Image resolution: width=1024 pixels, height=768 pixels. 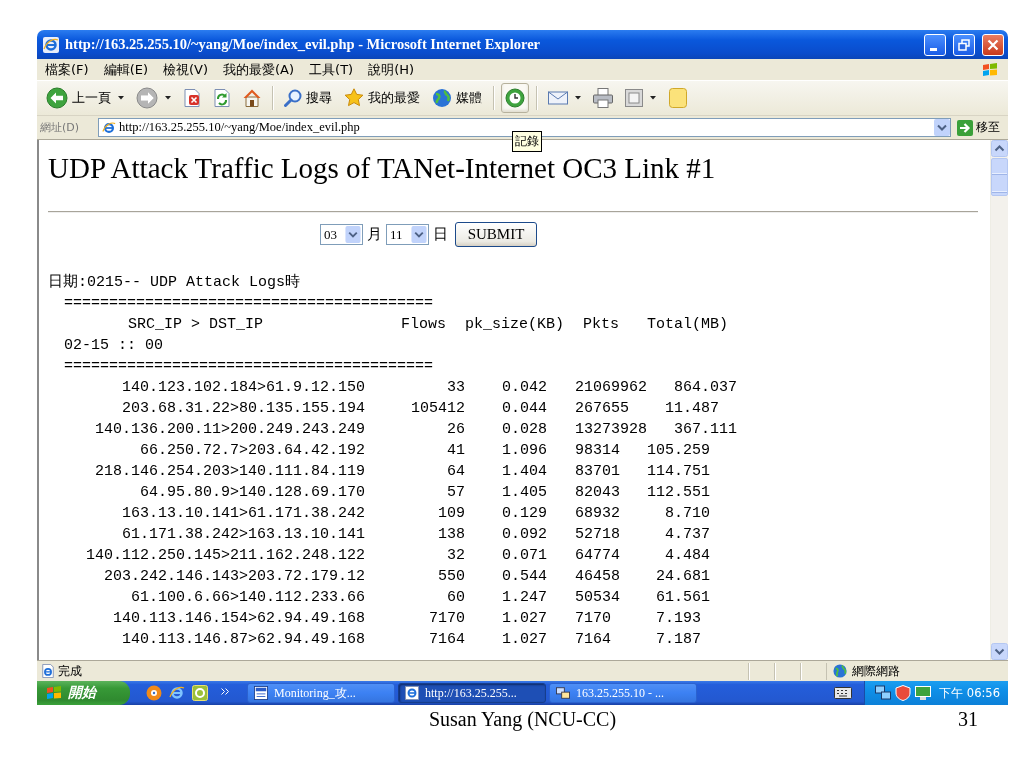 What do you see at coordinates (524, 387) in the screenshot?
I see `table-cell: 0.042` at bounding box center [524, 387].